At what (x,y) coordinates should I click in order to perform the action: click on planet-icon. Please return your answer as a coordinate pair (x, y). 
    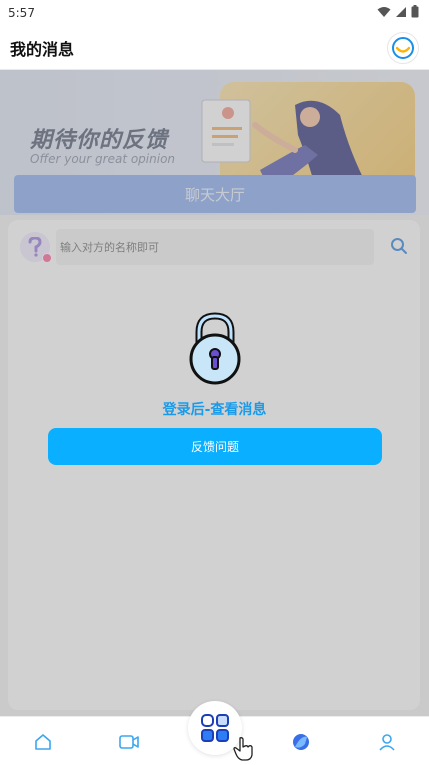
    Looking at the image, I should click on (301, 742).